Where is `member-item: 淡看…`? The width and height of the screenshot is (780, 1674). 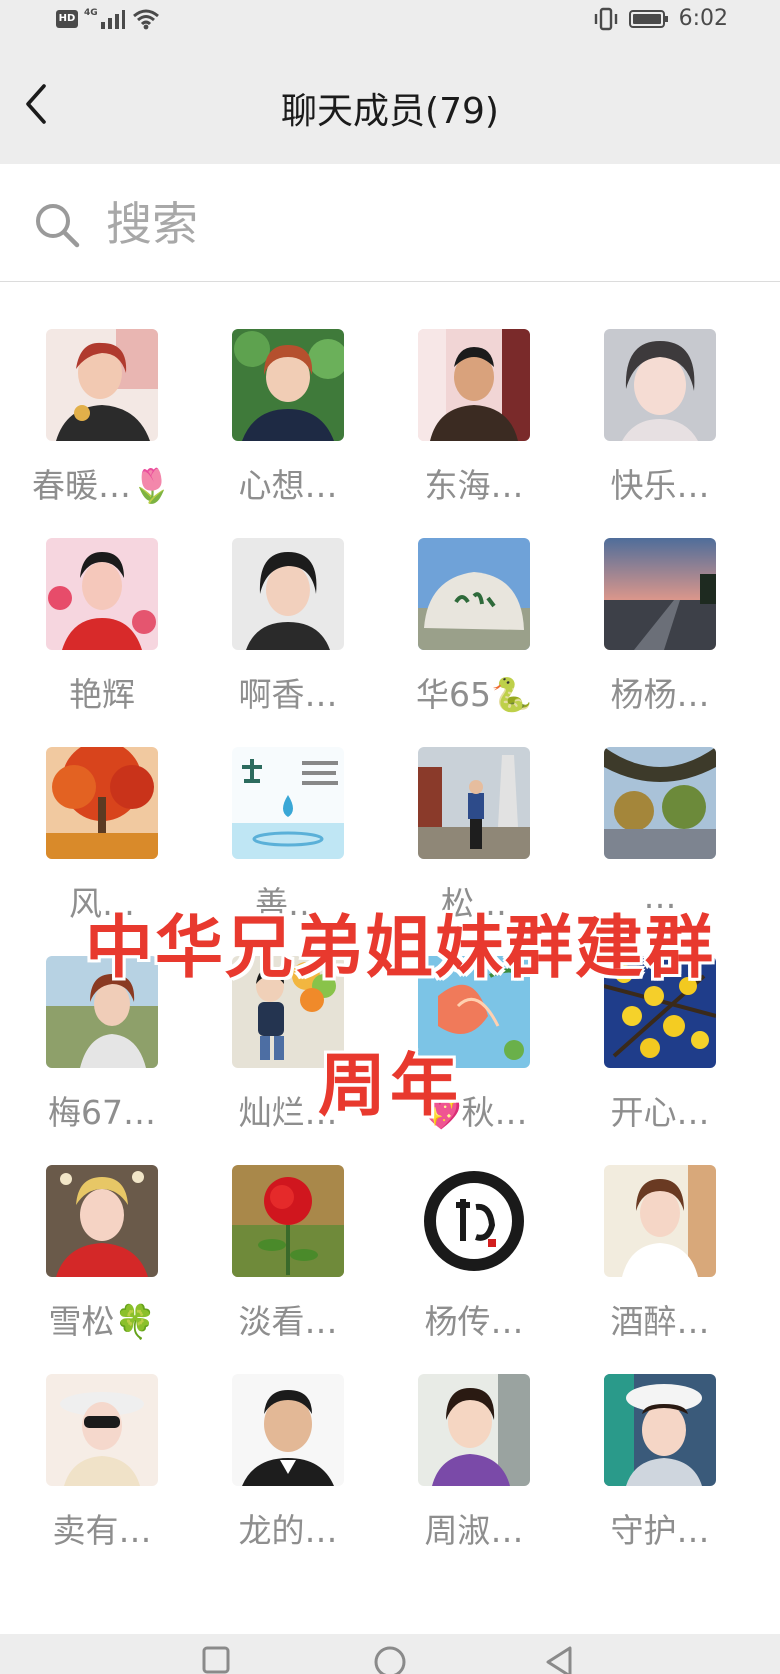 member-item: 淡看… is located at coordinates (288, 1230).